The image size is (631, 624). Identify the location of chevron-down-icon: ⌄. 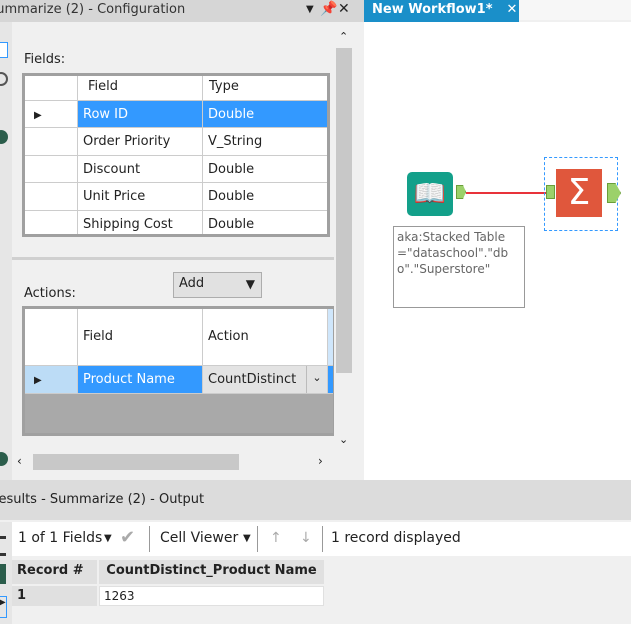
(316, 379).